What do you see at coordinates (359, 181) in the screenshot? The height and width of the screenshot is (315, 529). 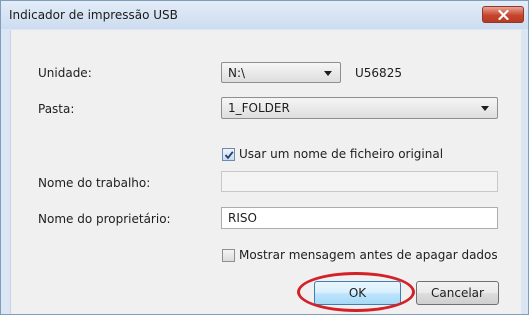 I see `job-name-input` at bounding box center [359, 181].